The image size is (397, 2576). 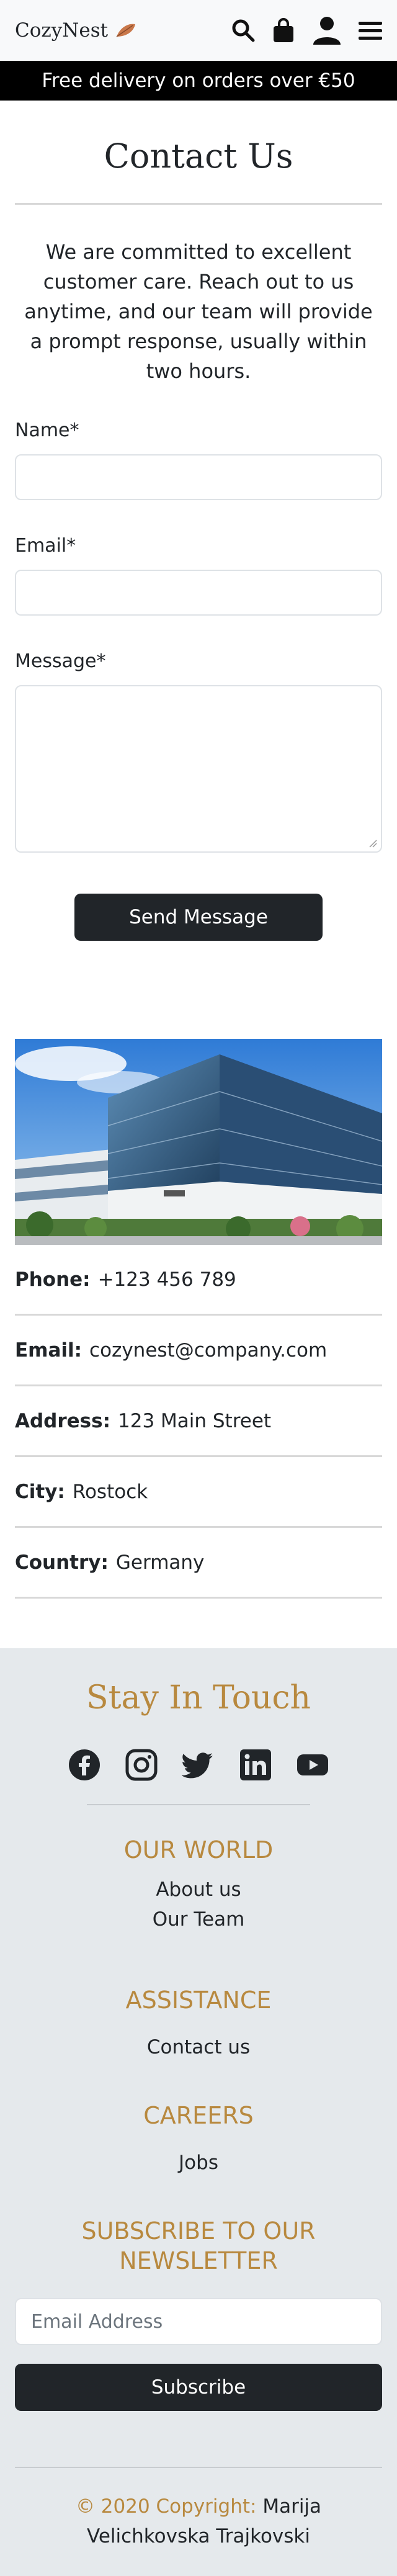 What do you see at coordinates (142, 1765) in the screenshot?
I see `instagram-icon` at bounding box center [142, 1765].